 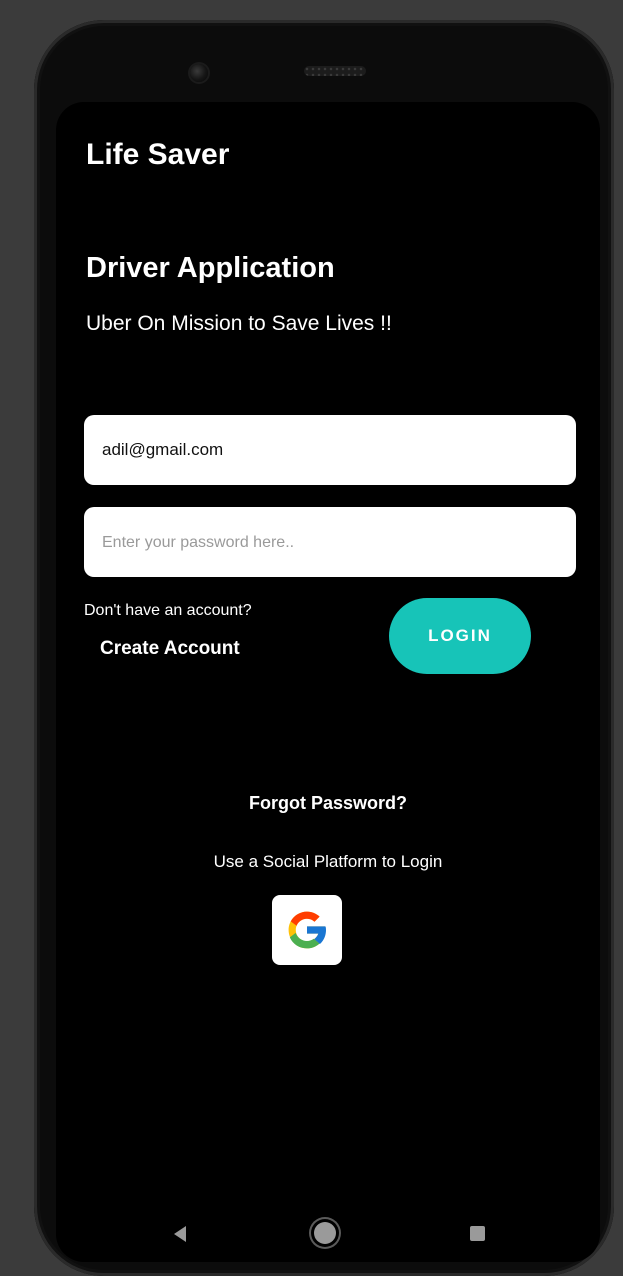 I want to click on earpiece-speaker-icon, so click(x=335, y=71).